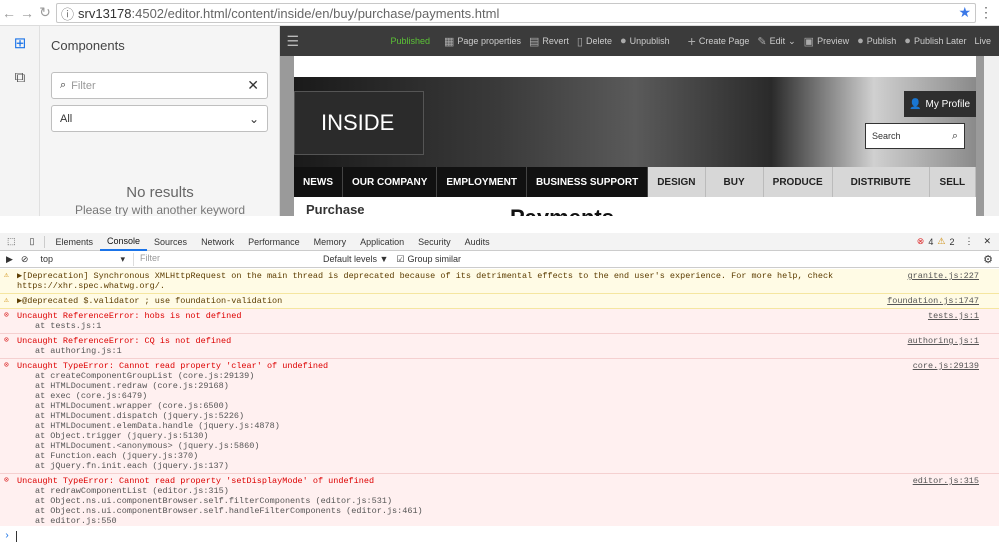 The image size is (999, 546). What do you see at coordinates (20, 43) in the screenshot?
I see `components-icon: ⊞` at bounding box center [20, 43].